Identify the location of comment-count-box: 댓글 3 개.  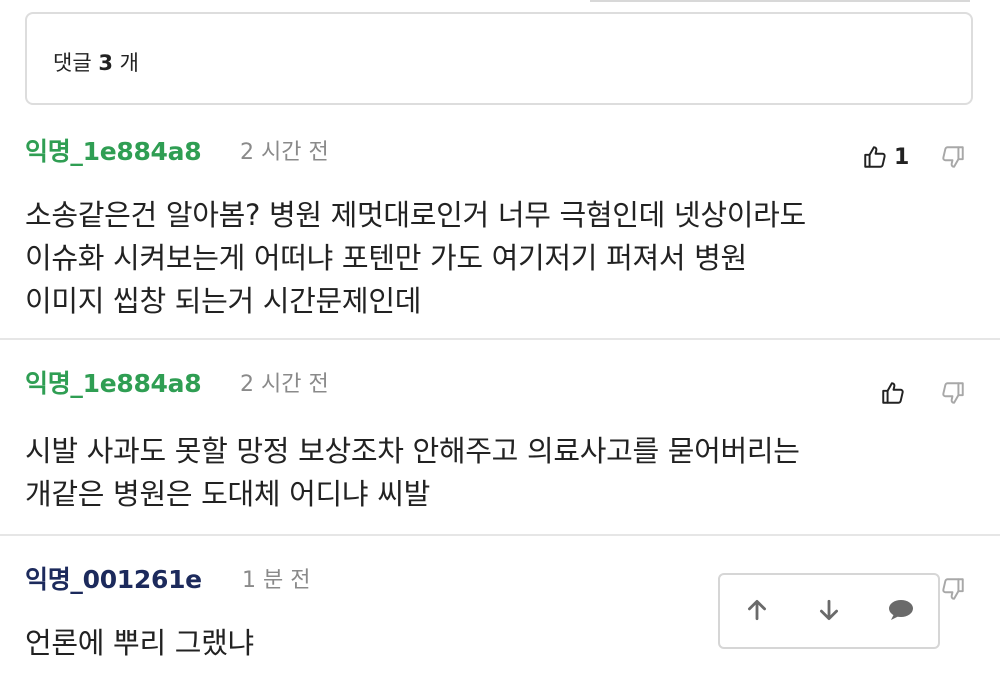
(499, 58).